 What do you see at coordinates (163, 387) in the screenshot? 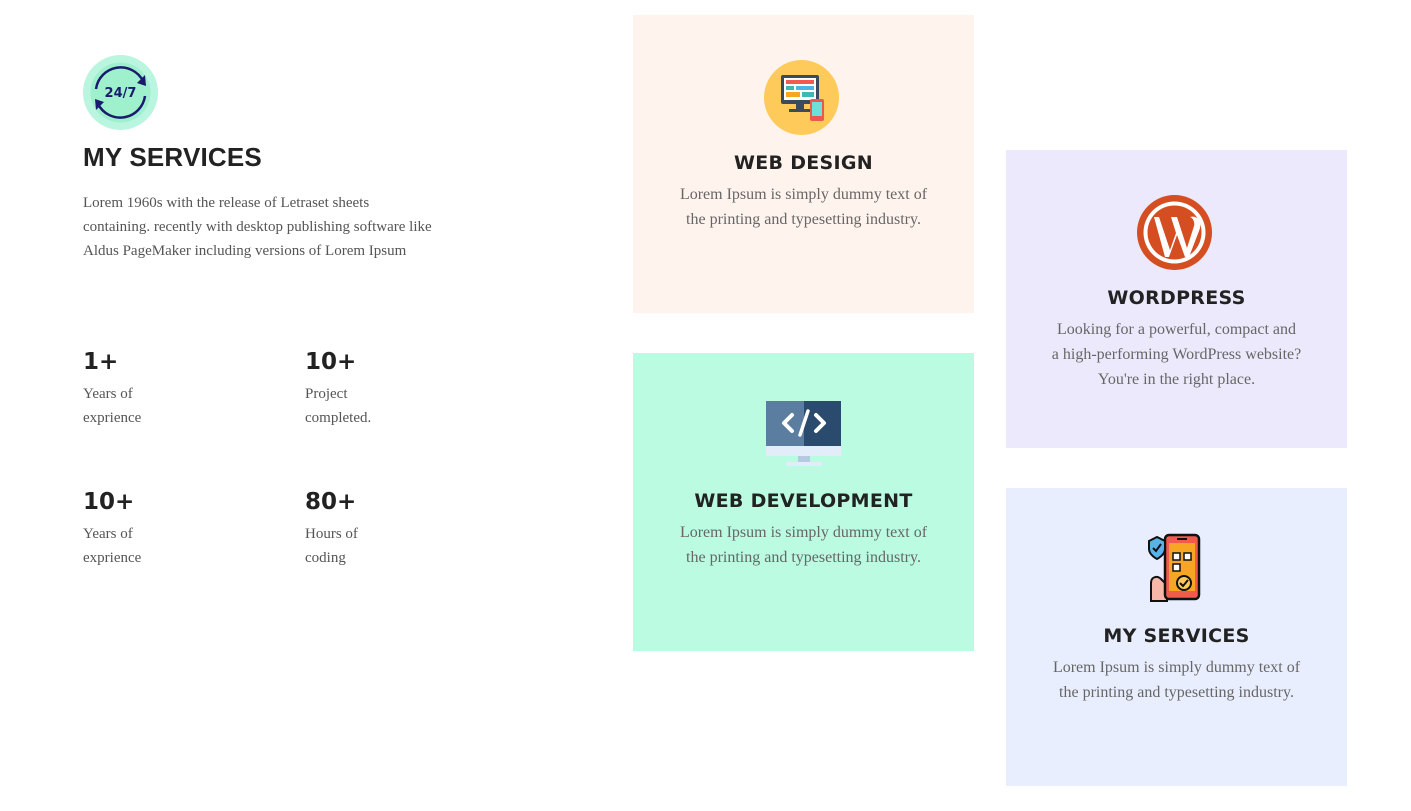
I see `stat-item: 1+ Years of exprience` at bounding box center [163, 387].